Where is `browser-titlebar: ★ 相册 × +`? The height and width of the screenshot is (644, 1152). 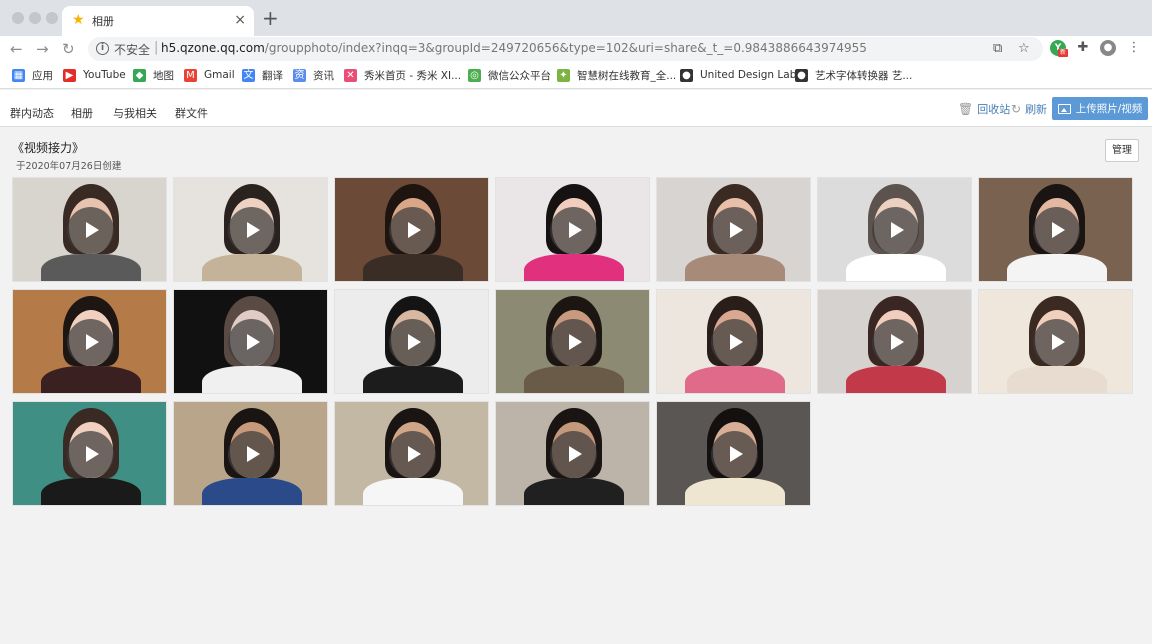 browser-titlebar: ★ 相册 × + is located at coordinates (576, 18).